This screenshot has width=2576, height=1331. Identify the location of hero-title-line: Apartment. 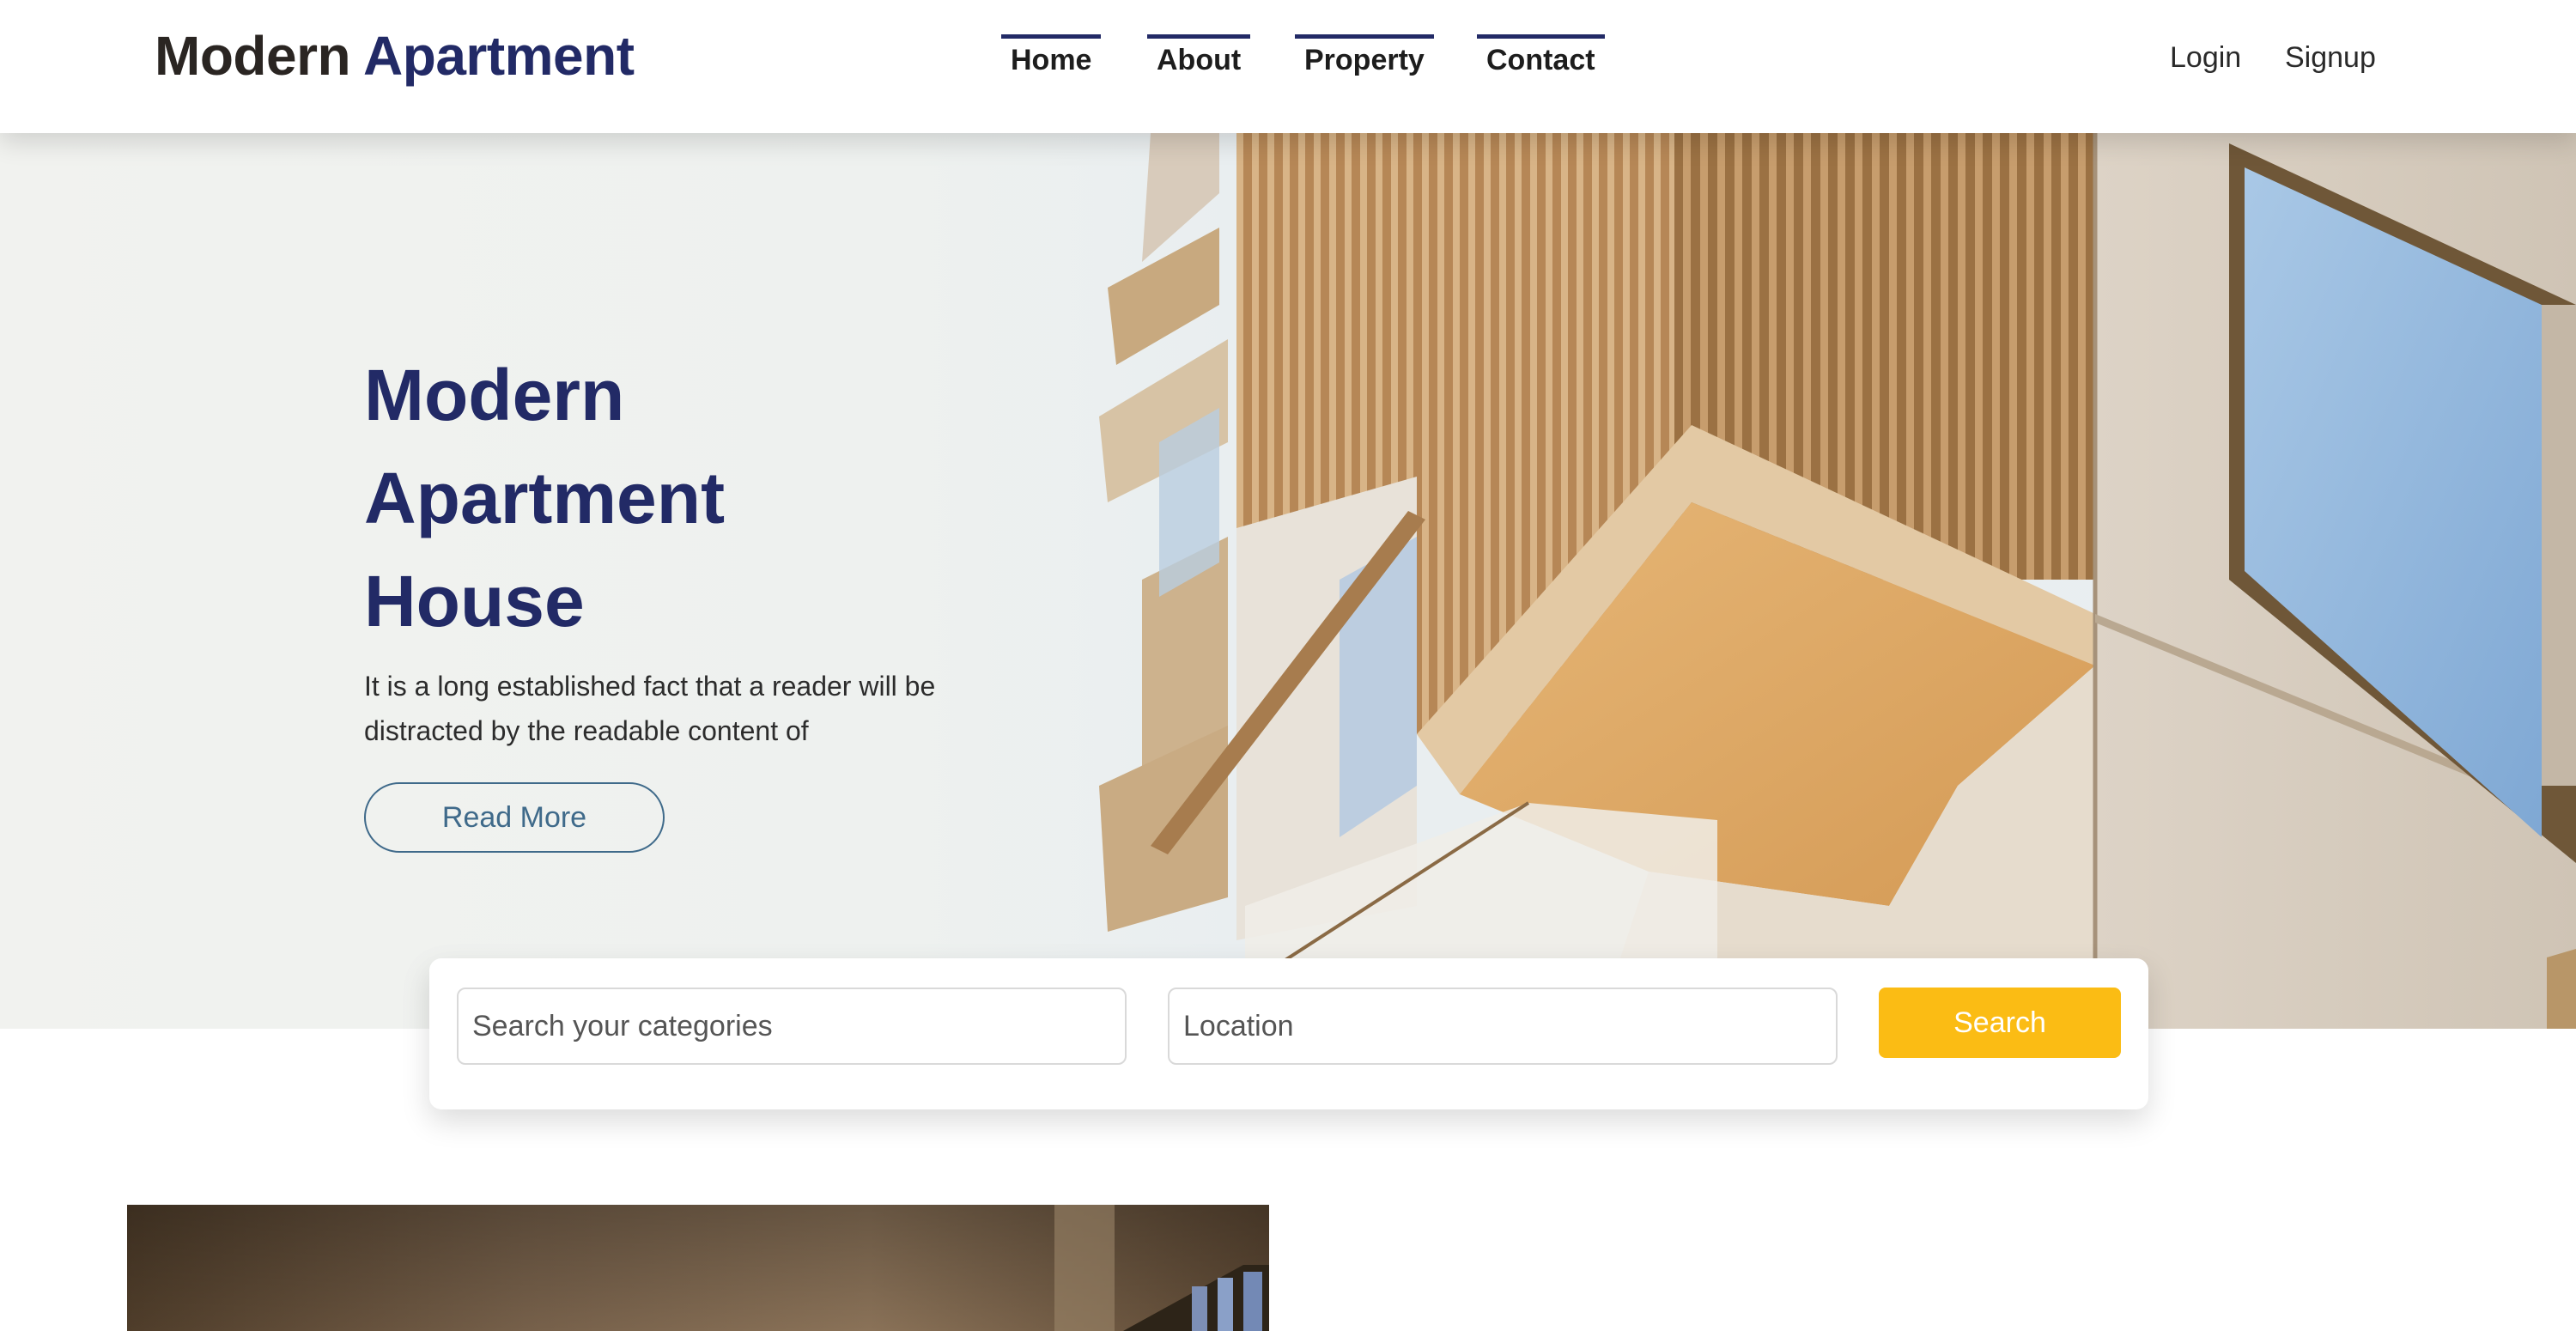
(545, 498).